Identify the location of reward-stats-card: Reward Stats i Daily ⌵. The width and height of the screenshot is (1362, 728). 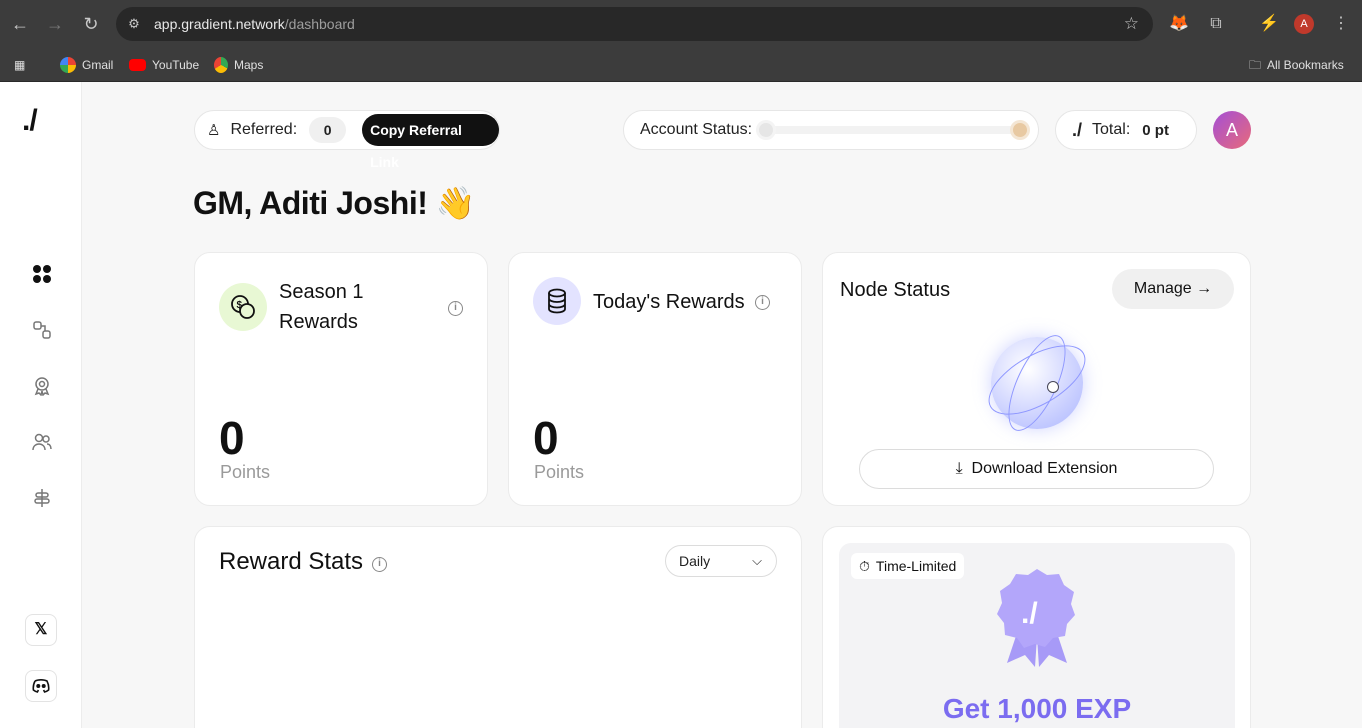
(498, 627).